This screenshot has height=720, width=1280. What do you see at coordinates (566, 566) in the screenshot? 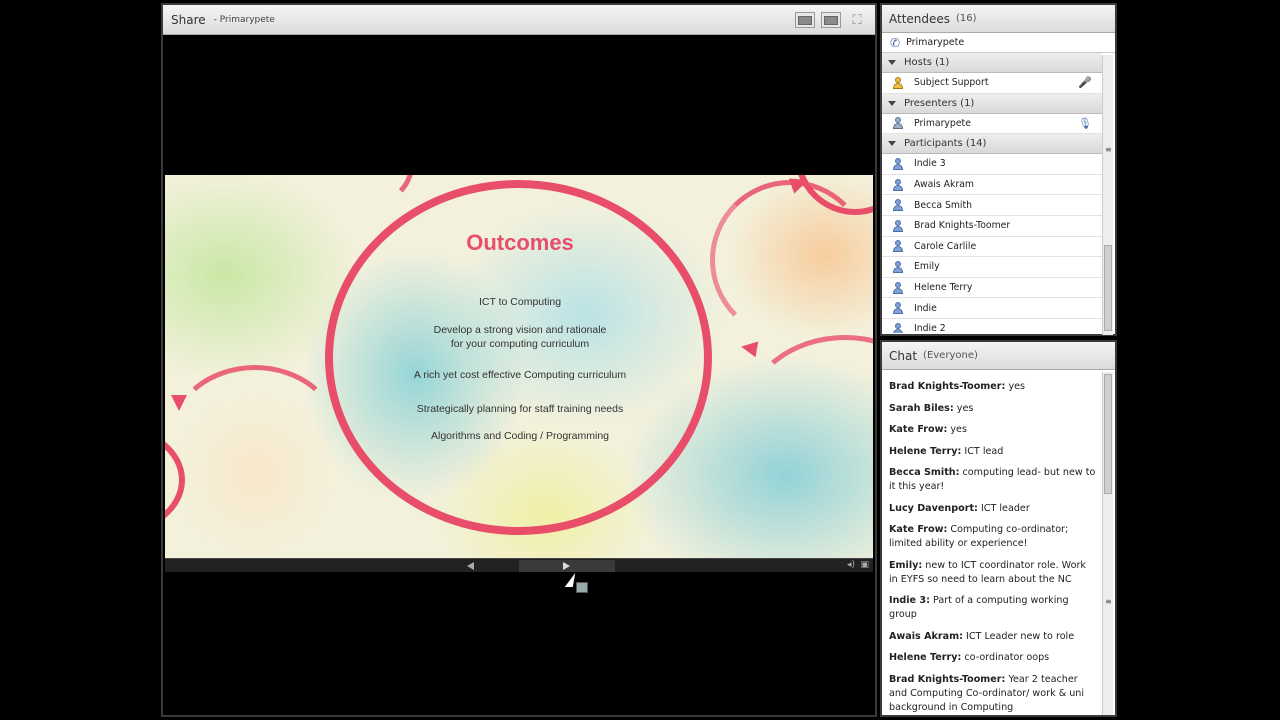
I see `next-slide-icon` at bounding box center [566, 566].